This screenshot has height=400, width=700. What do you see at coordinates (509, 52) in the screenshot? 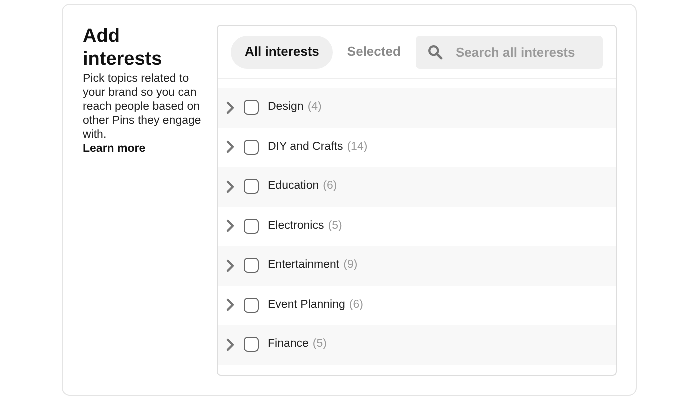
I see `search-field: Search all interests` at bounding box center [509, 52].